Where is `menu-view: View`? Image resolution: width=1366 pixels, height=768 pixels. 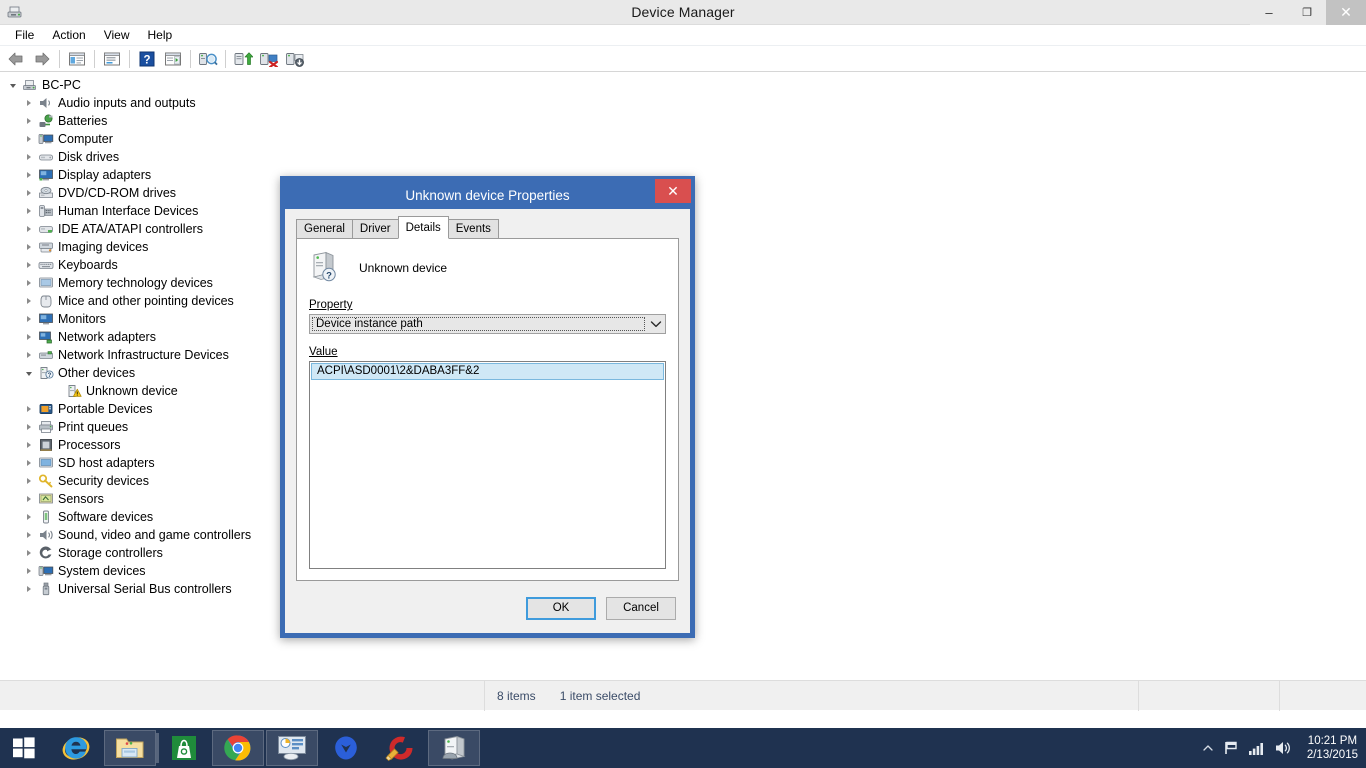 menu-view: View is located at coordinates (117, 35).